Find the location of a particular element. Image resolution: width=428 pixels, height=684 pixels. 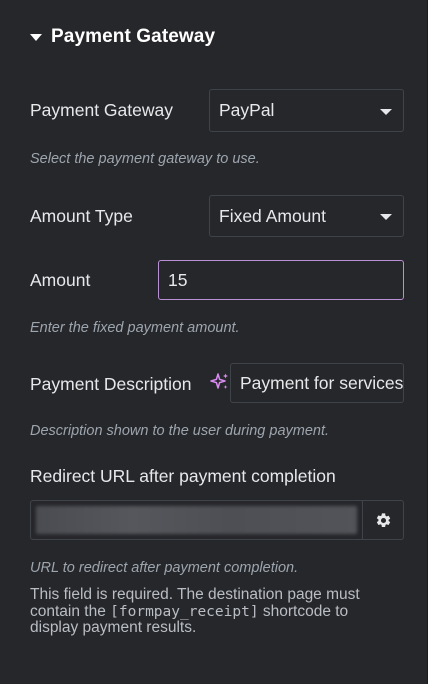

description-input-value: Payment for services is located at coordinates (322, 382).